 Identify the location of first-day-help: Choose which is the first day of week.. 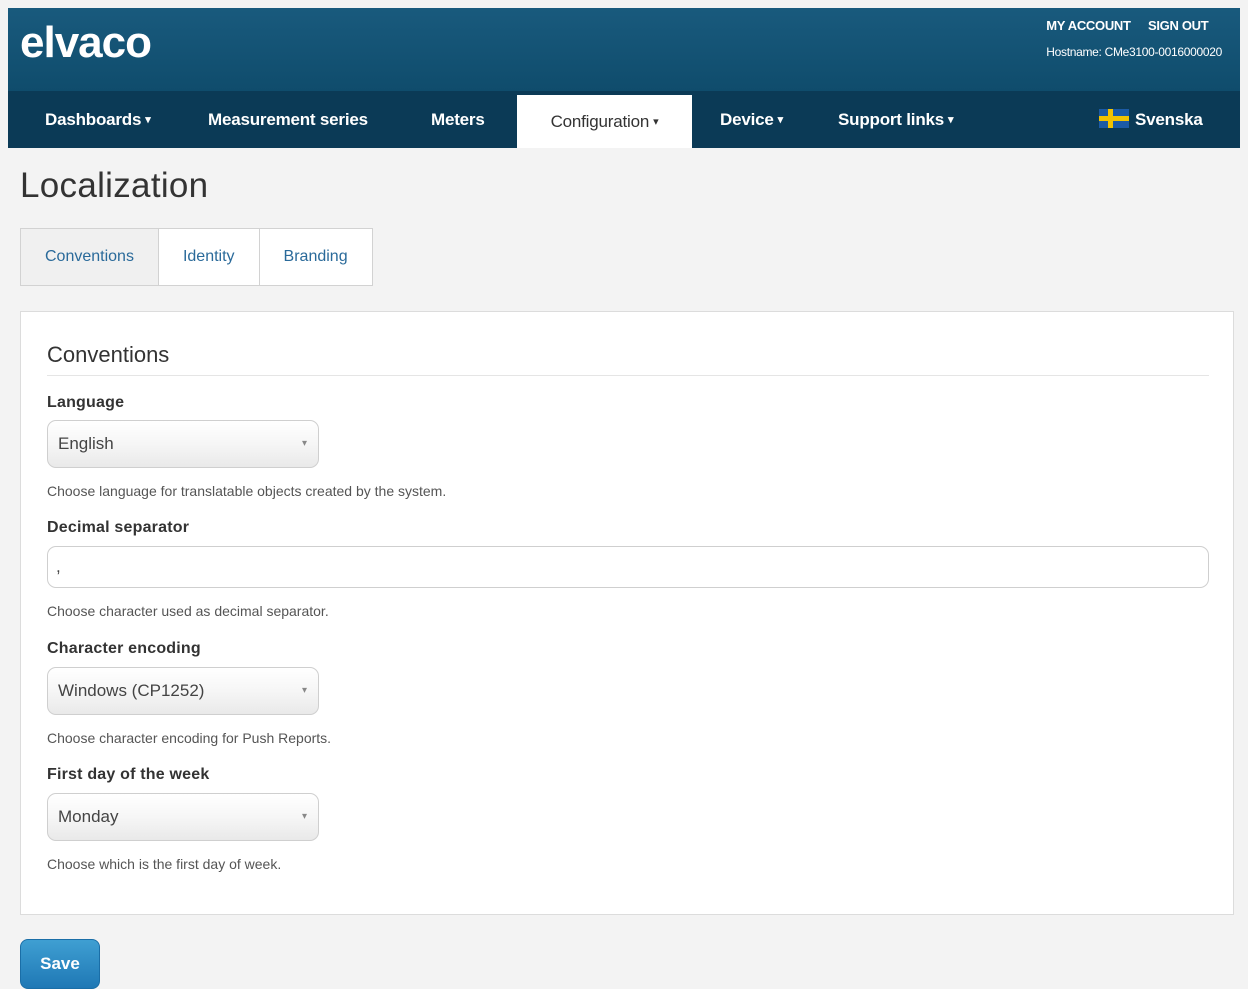
(164, 864).